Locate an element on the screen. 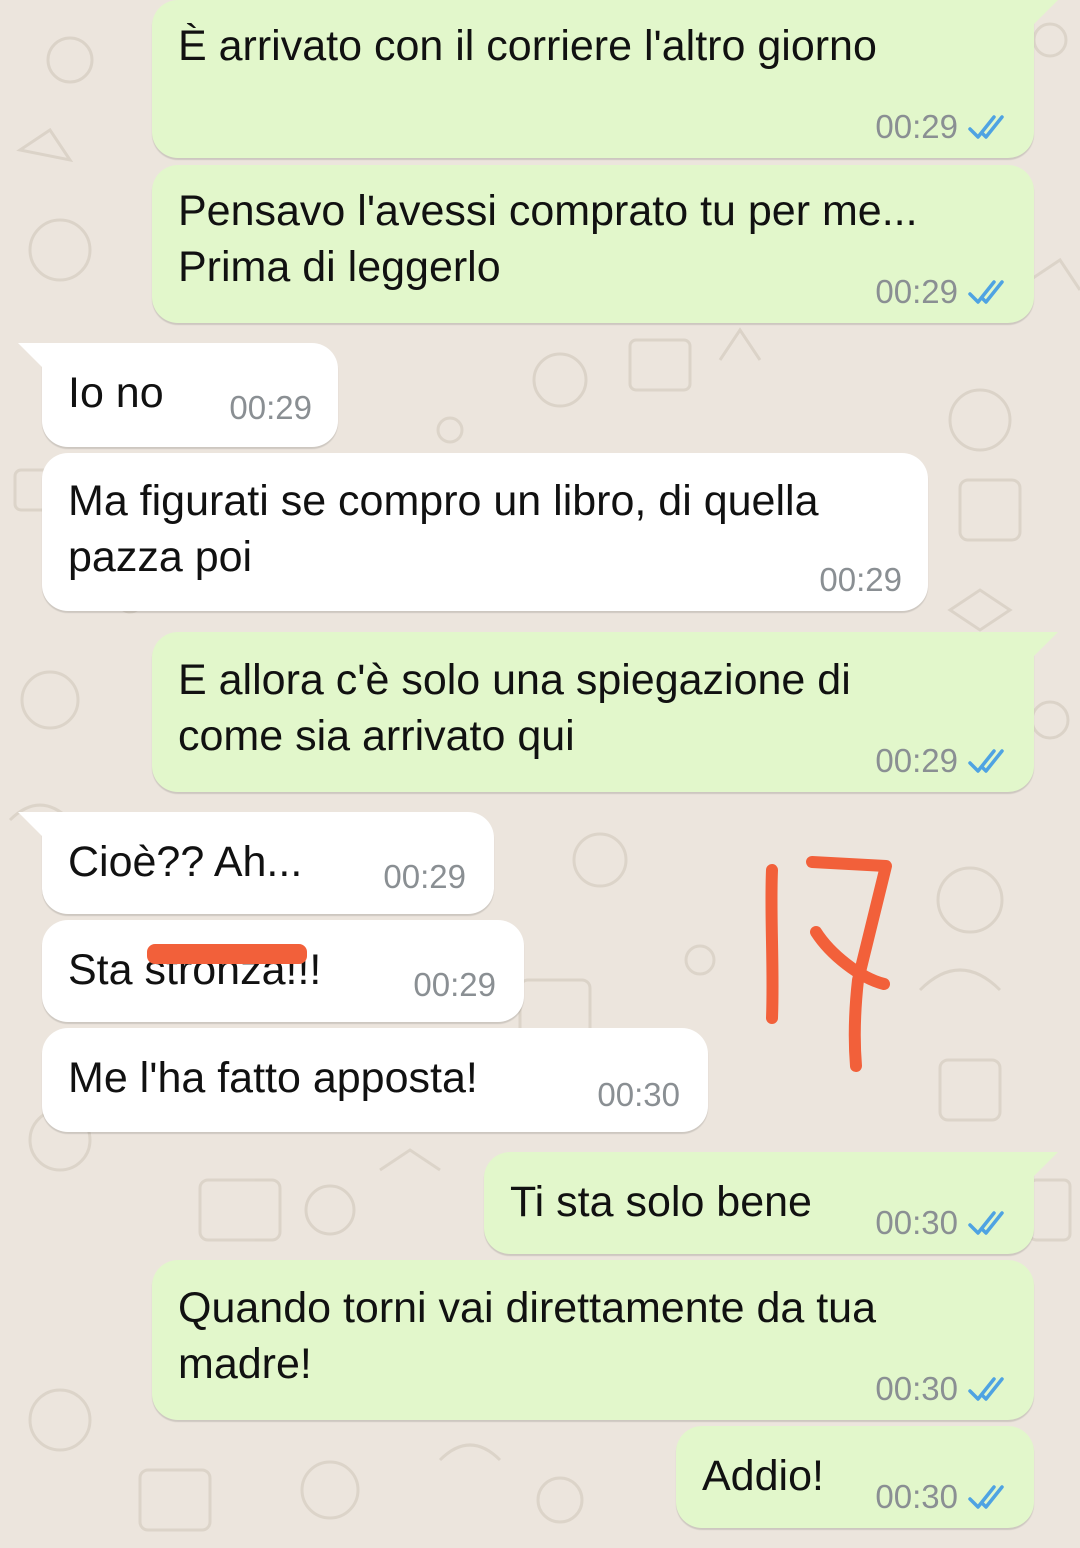 This screenshot has height=1548, width=1080. handwritten-number-annotation is located at coordinates (828, 964).